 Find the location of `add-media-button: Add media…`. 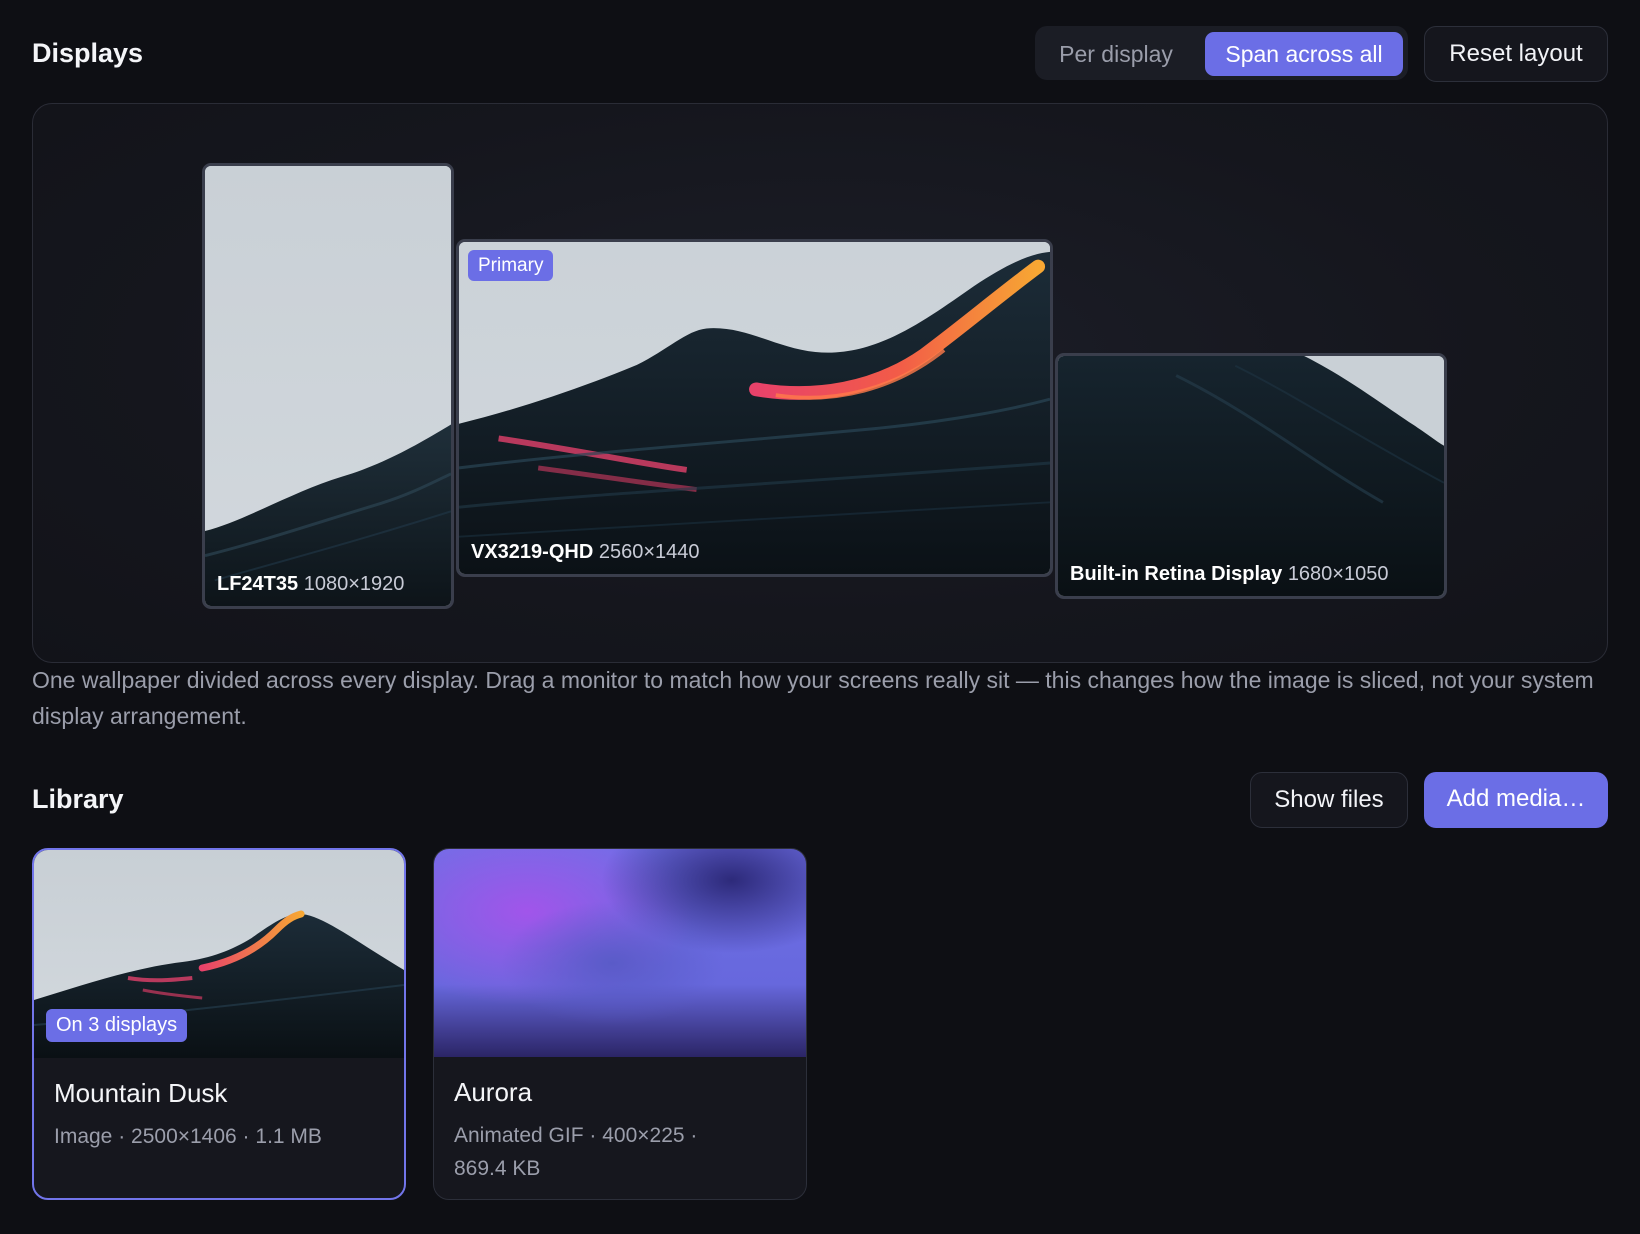

add-media-button: Add media… is located at coordinates (1516, 800).